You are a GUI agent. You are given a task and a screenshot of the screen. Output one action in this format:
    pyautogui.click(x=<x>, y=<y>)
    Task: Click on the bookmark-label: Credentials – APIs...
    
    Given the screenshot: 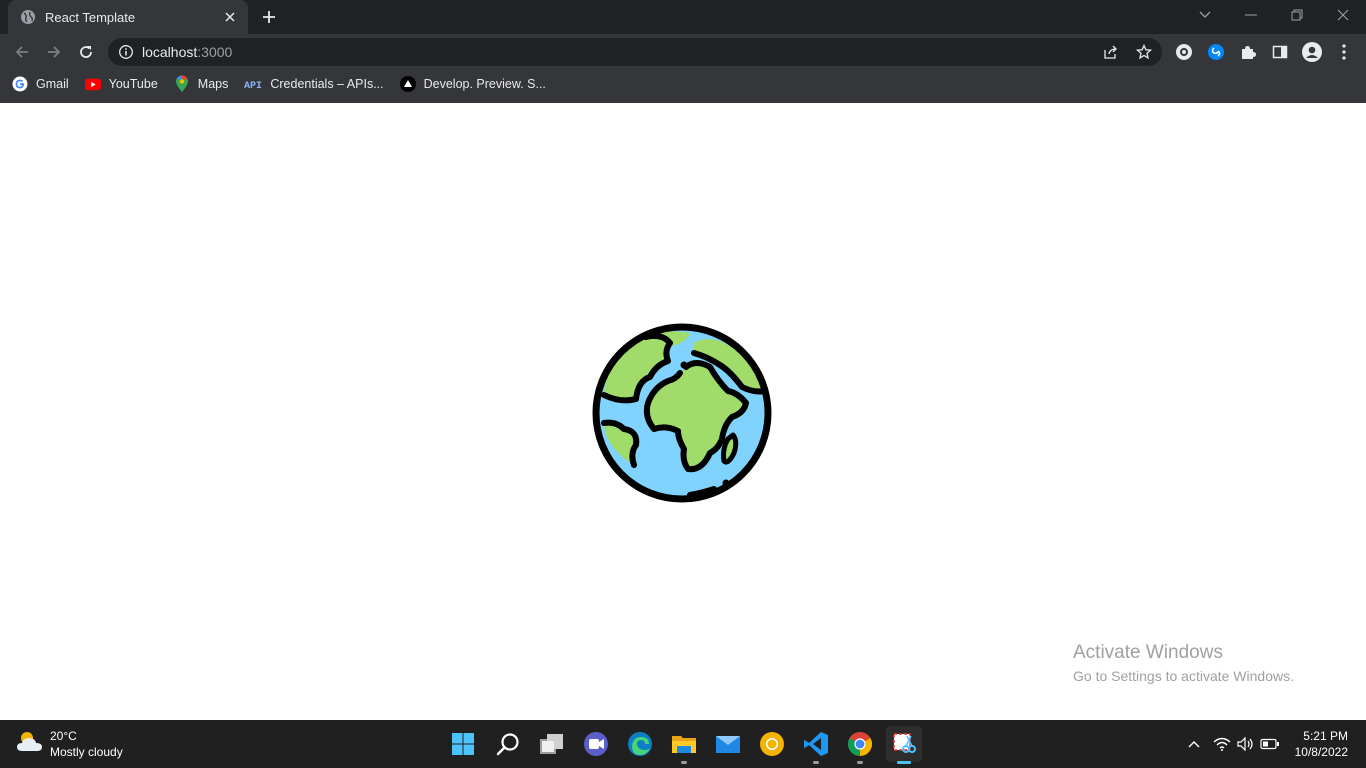 What is the action you would take?
    pyautogui.click(x=327, y=84)
    